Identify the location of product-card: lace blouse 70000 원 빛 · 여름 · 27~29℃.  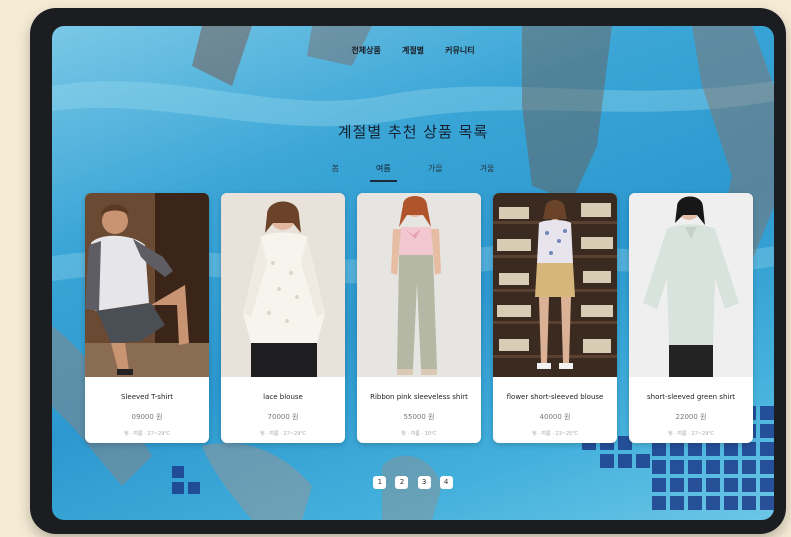
(283, 318).